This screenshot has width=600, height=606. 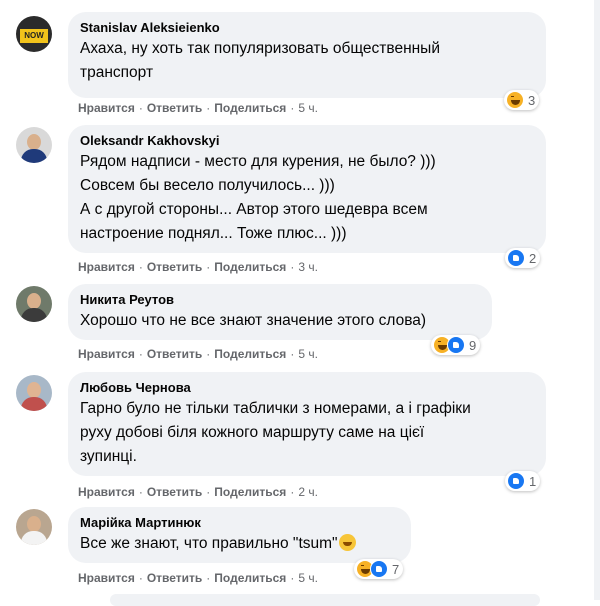 I want to click on reaction-count: 2, so click(x=533, y=258).